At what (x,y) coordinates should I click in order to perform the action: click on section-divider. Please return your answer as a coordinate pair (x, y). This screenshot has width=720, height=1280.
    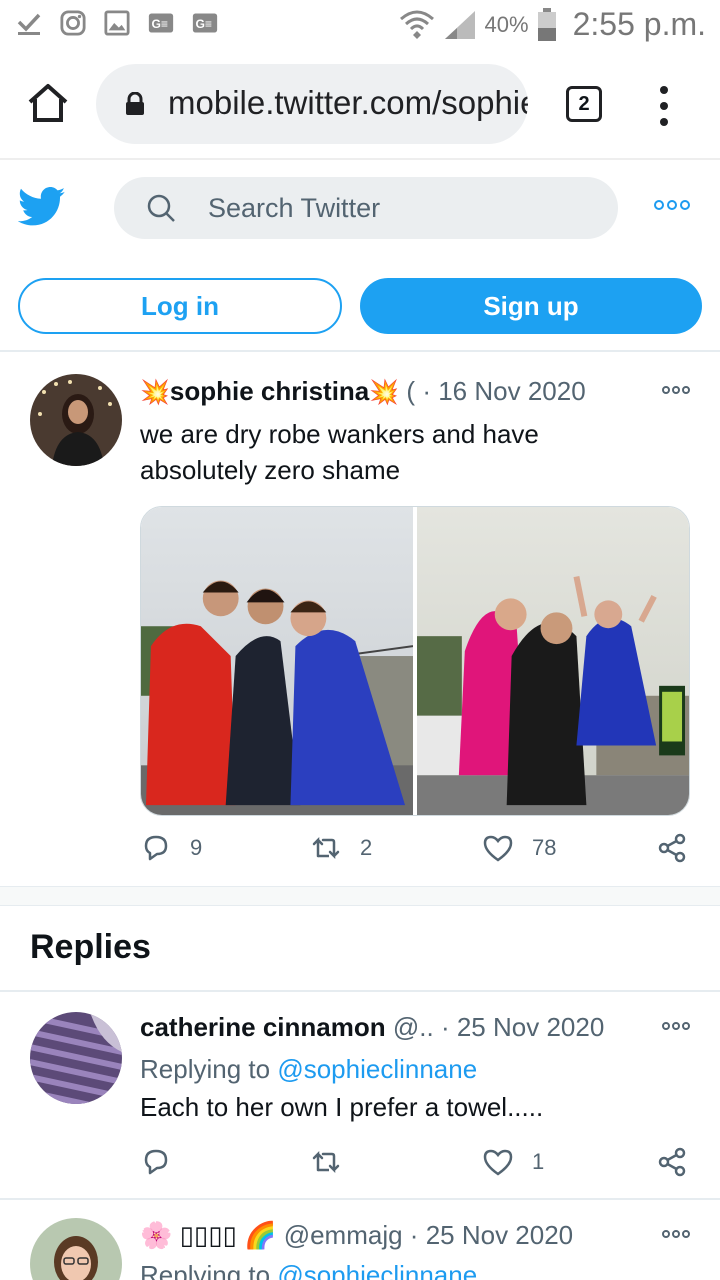
    Looking at the image, I should click on (360, 896).